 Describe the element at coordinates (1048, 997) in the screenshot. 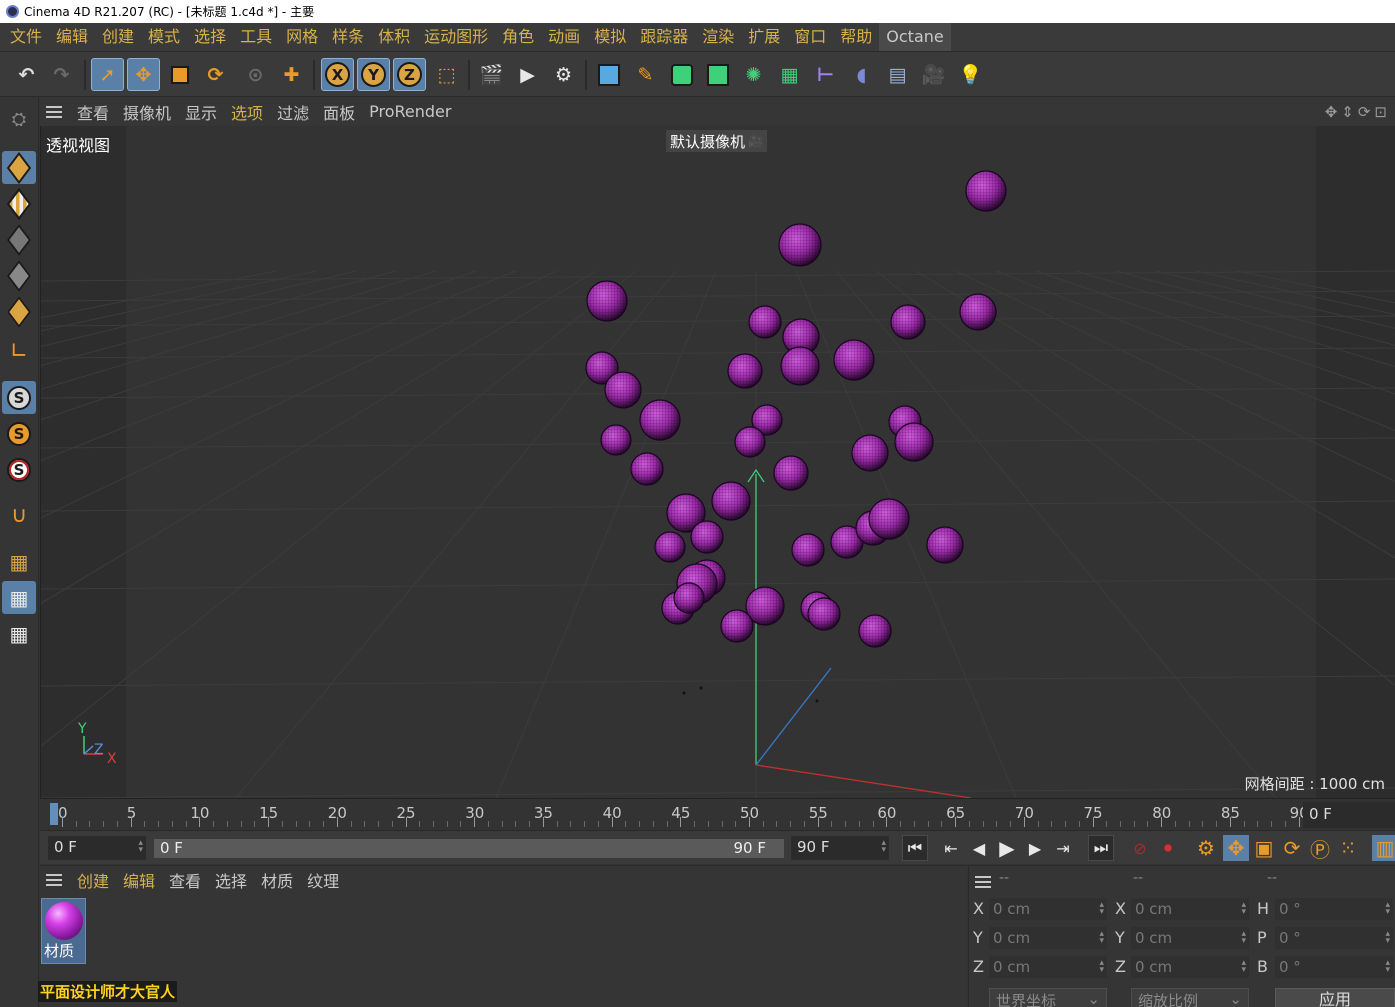

I see `coordinate-system-dropdown: 世界坐标 ⌄` at that location.